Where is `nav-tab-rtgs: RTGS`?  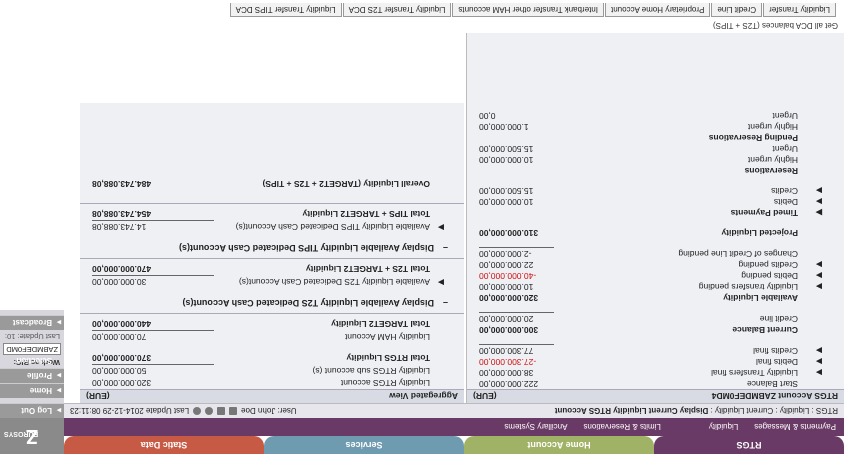 nav-tab-rtgs: RTGS is located at coordinates (749, 445).